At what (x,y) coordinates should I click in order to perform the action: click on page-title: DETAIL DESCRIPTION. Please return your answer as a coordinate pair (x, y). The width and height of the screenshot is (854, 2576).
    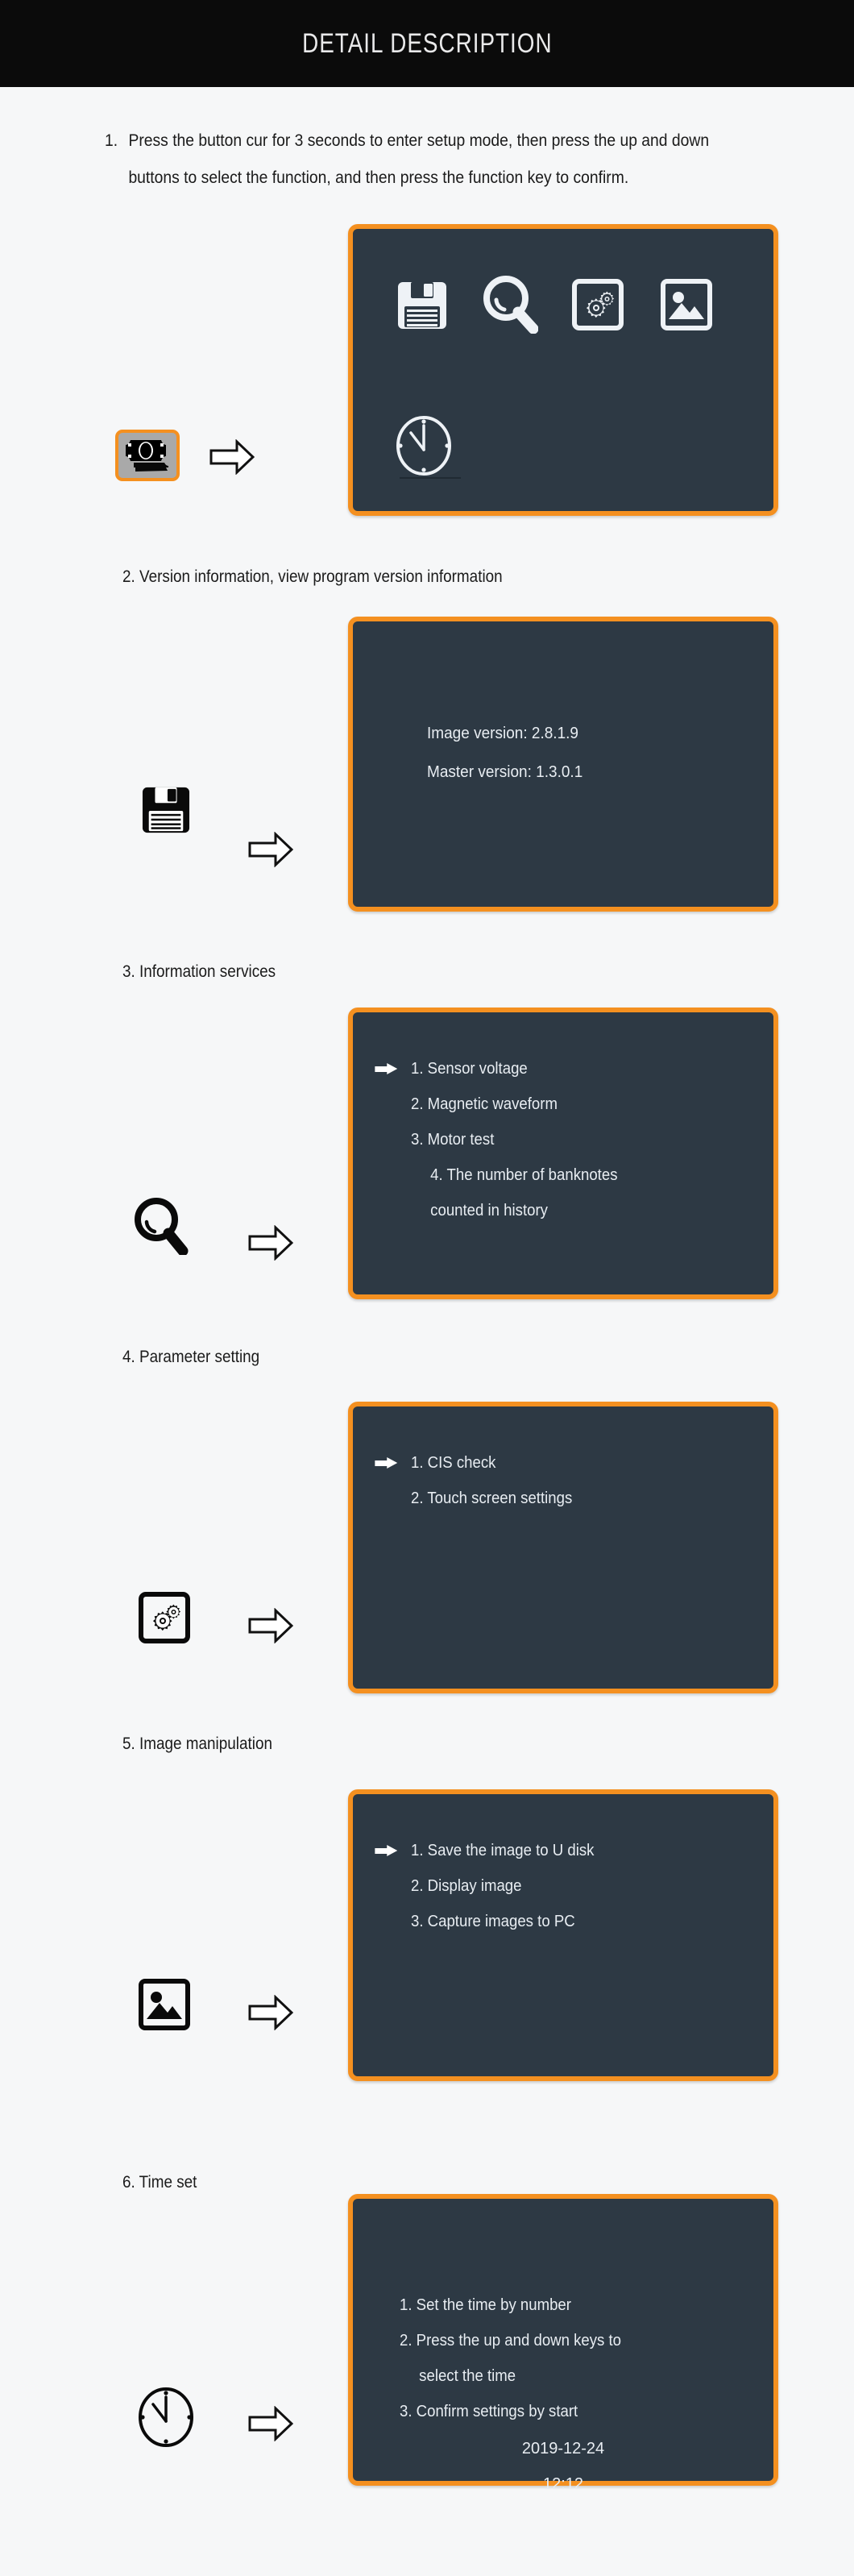
    Looking at the image, I should click on (427, 43).